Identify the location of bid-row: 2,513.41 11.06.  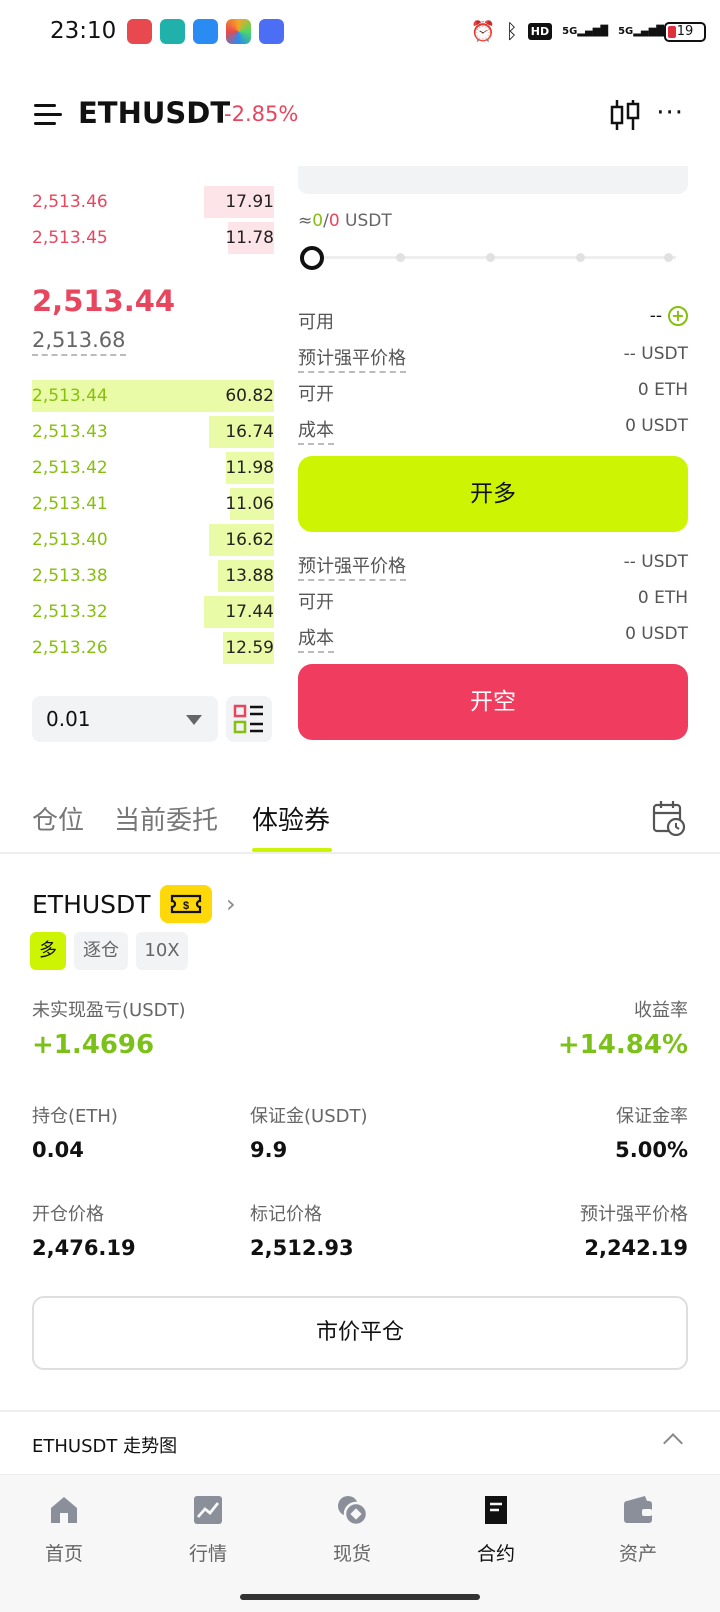
(153, 505).